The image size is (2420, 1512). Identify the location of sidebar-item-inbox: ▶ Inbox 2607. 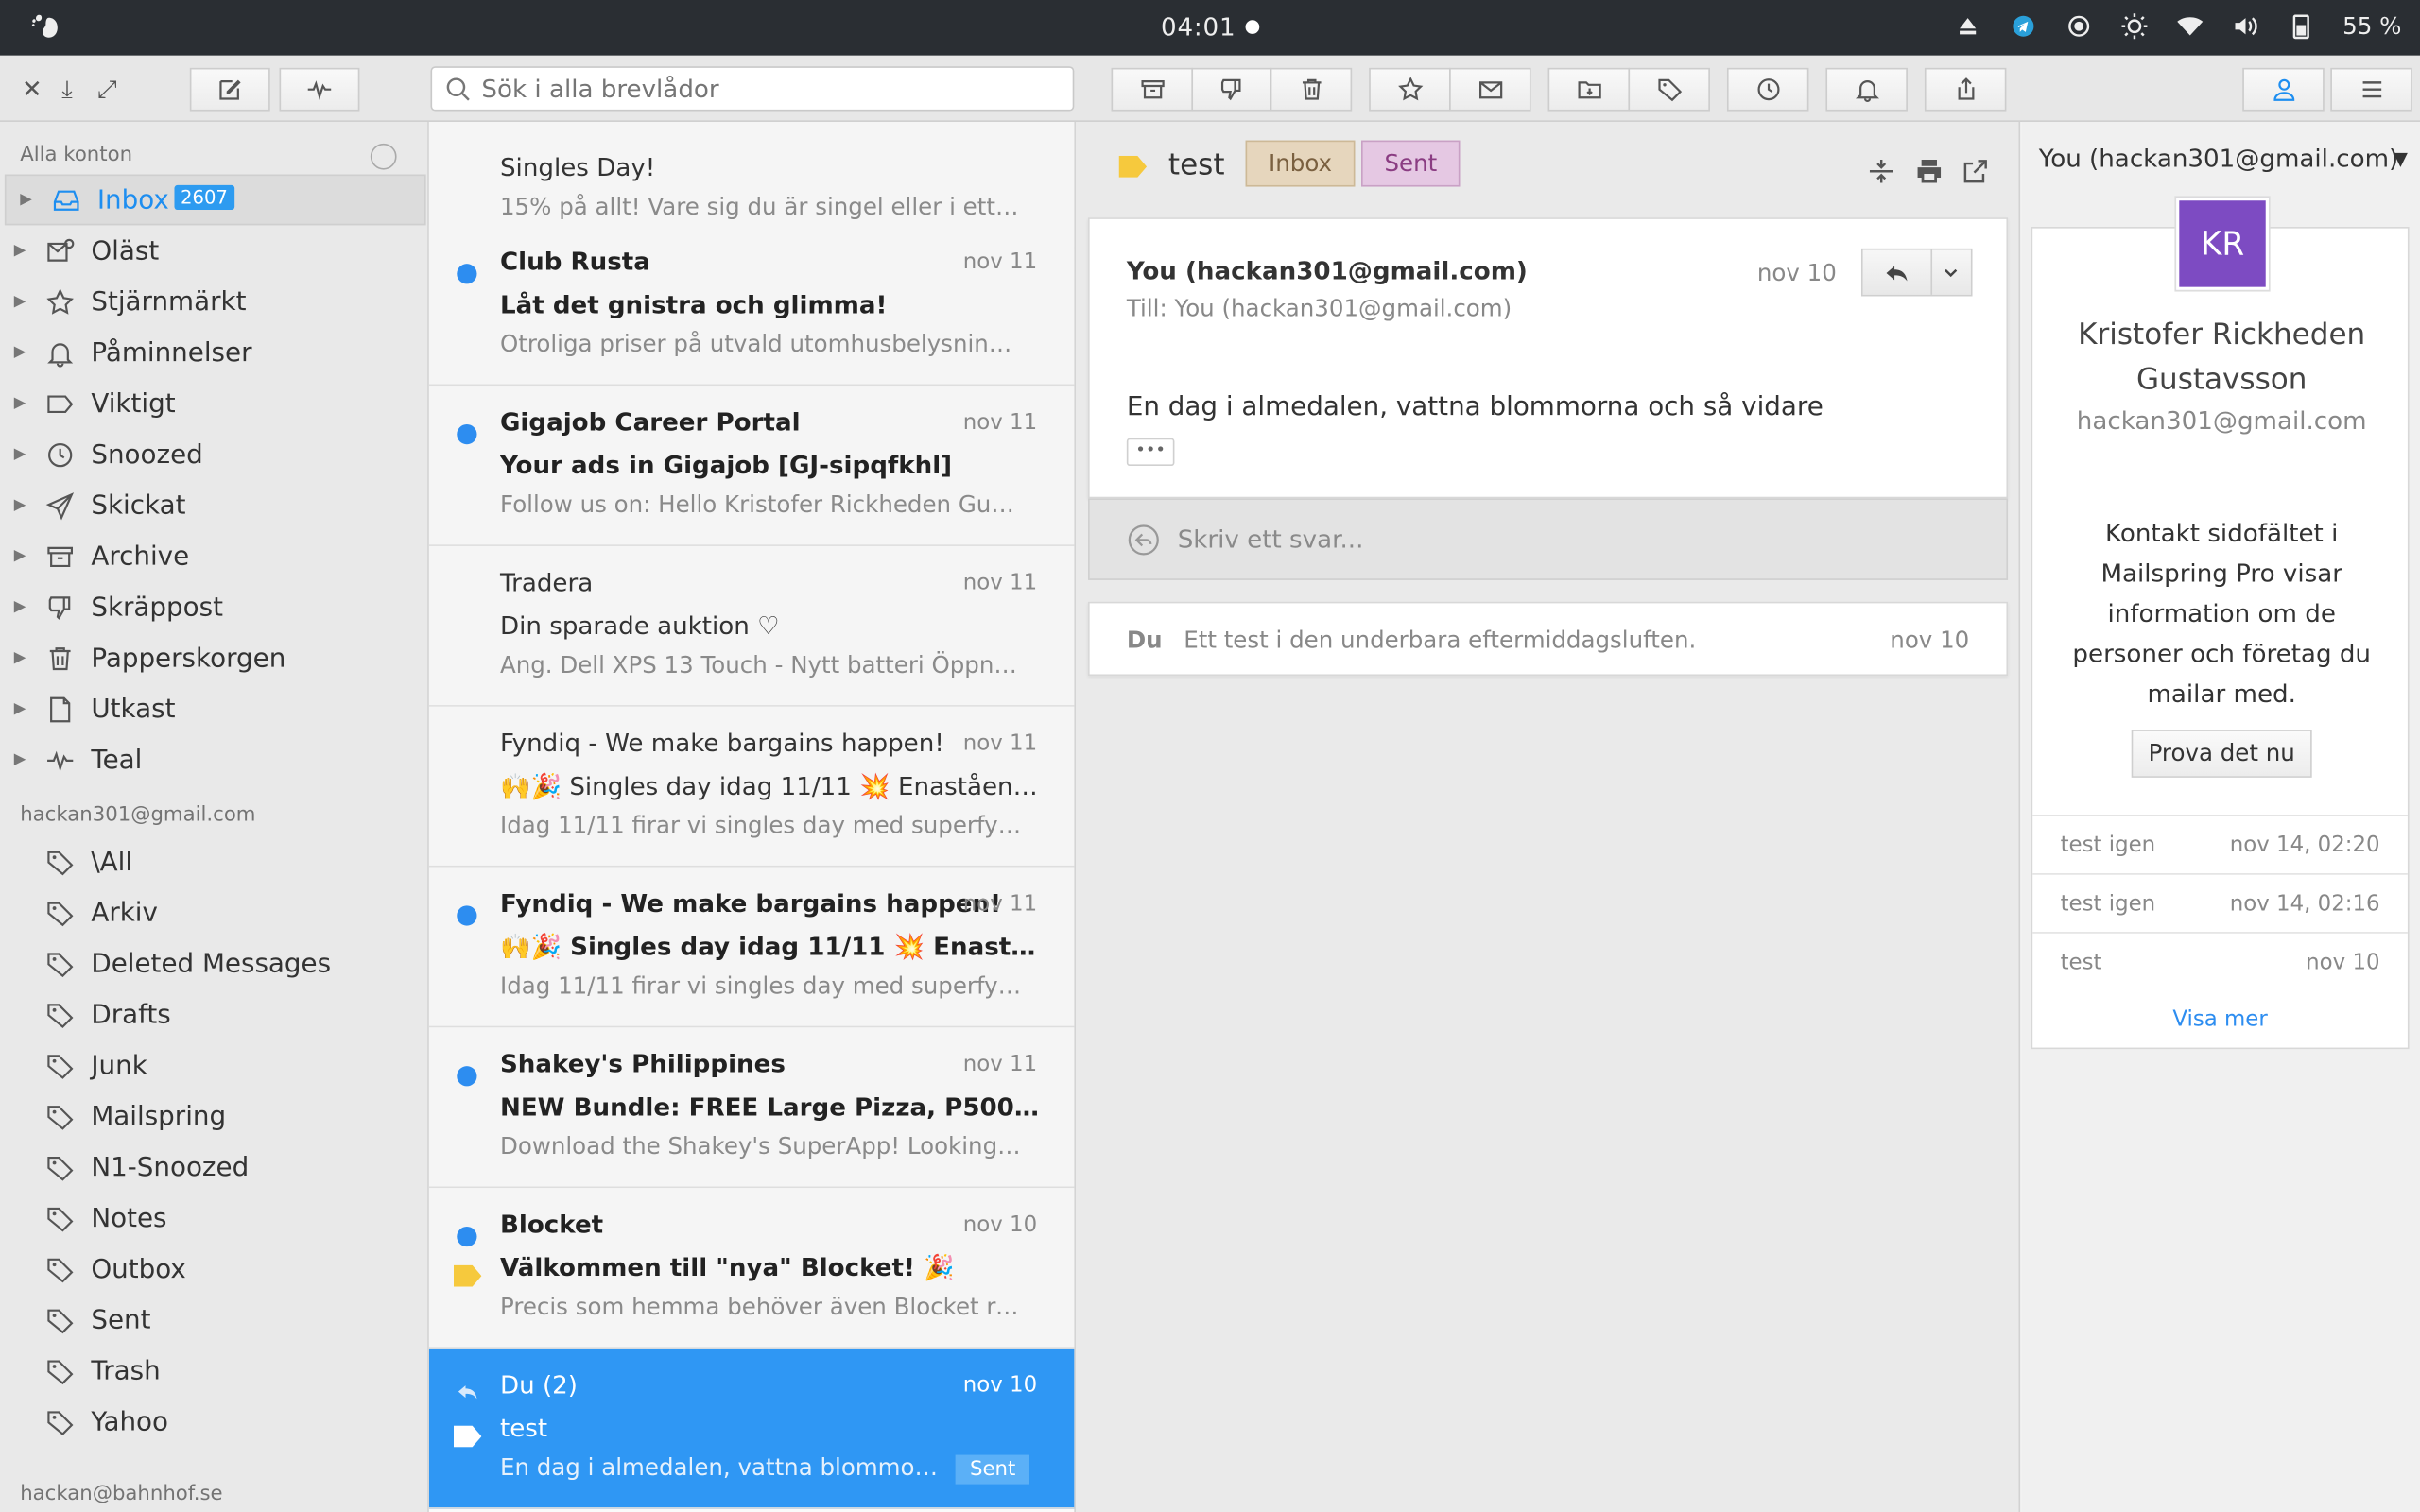
(215, 200).